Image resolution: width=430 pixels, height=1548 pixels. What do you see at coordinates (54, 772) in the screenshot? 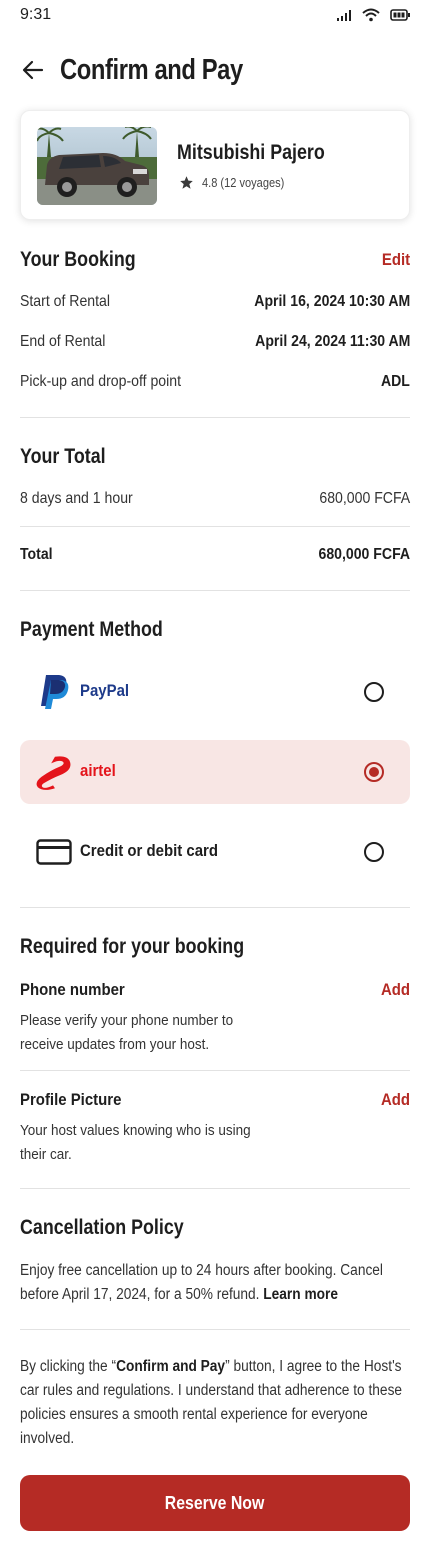
I see `airtel-icon` at bounding box center [54, 772].